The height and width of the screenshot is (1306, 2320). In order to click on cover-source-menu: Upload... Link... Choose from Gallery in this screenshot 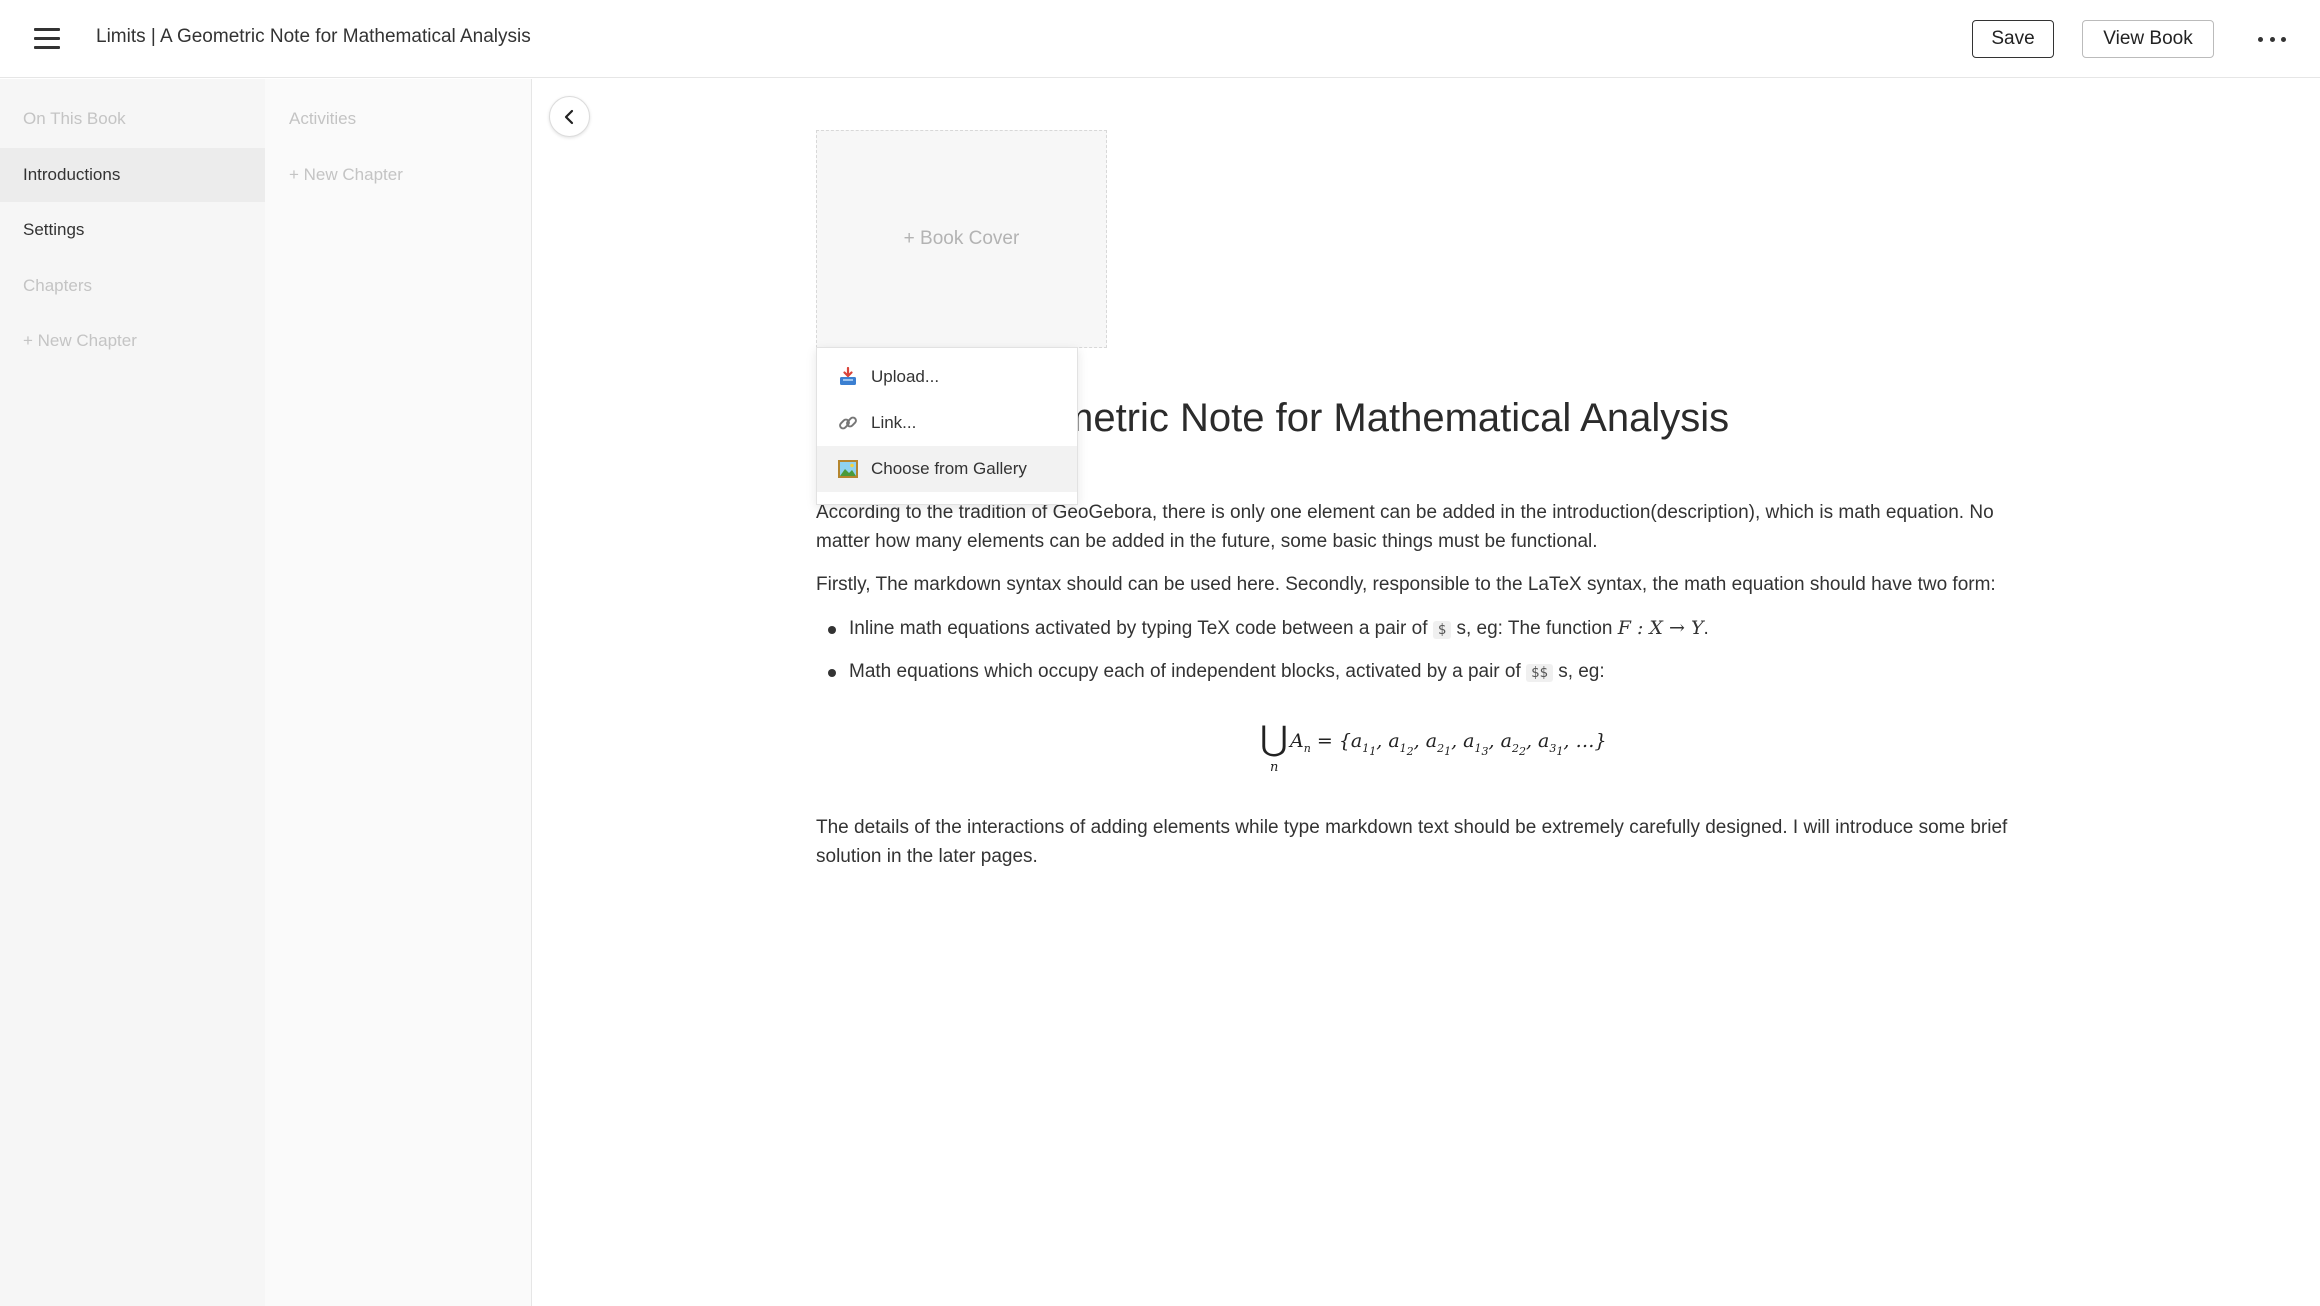, I will do `click(947, 426)`.